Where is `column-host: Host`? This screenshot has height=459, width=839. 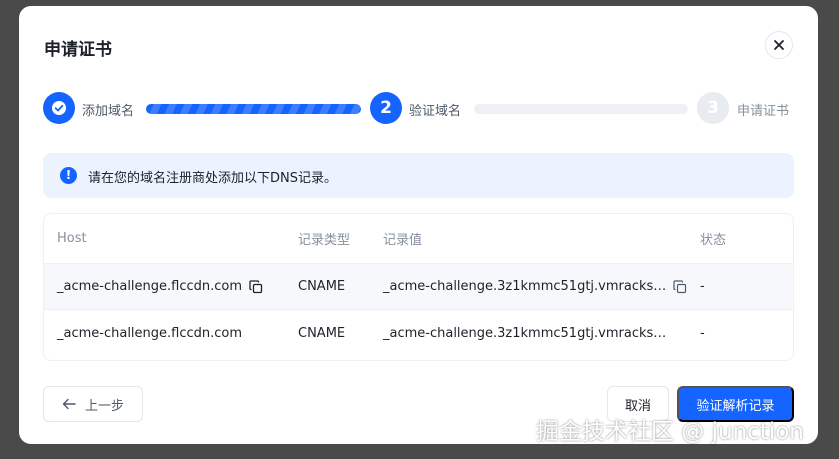
column-host: Host is located at coordinates (72, 238).